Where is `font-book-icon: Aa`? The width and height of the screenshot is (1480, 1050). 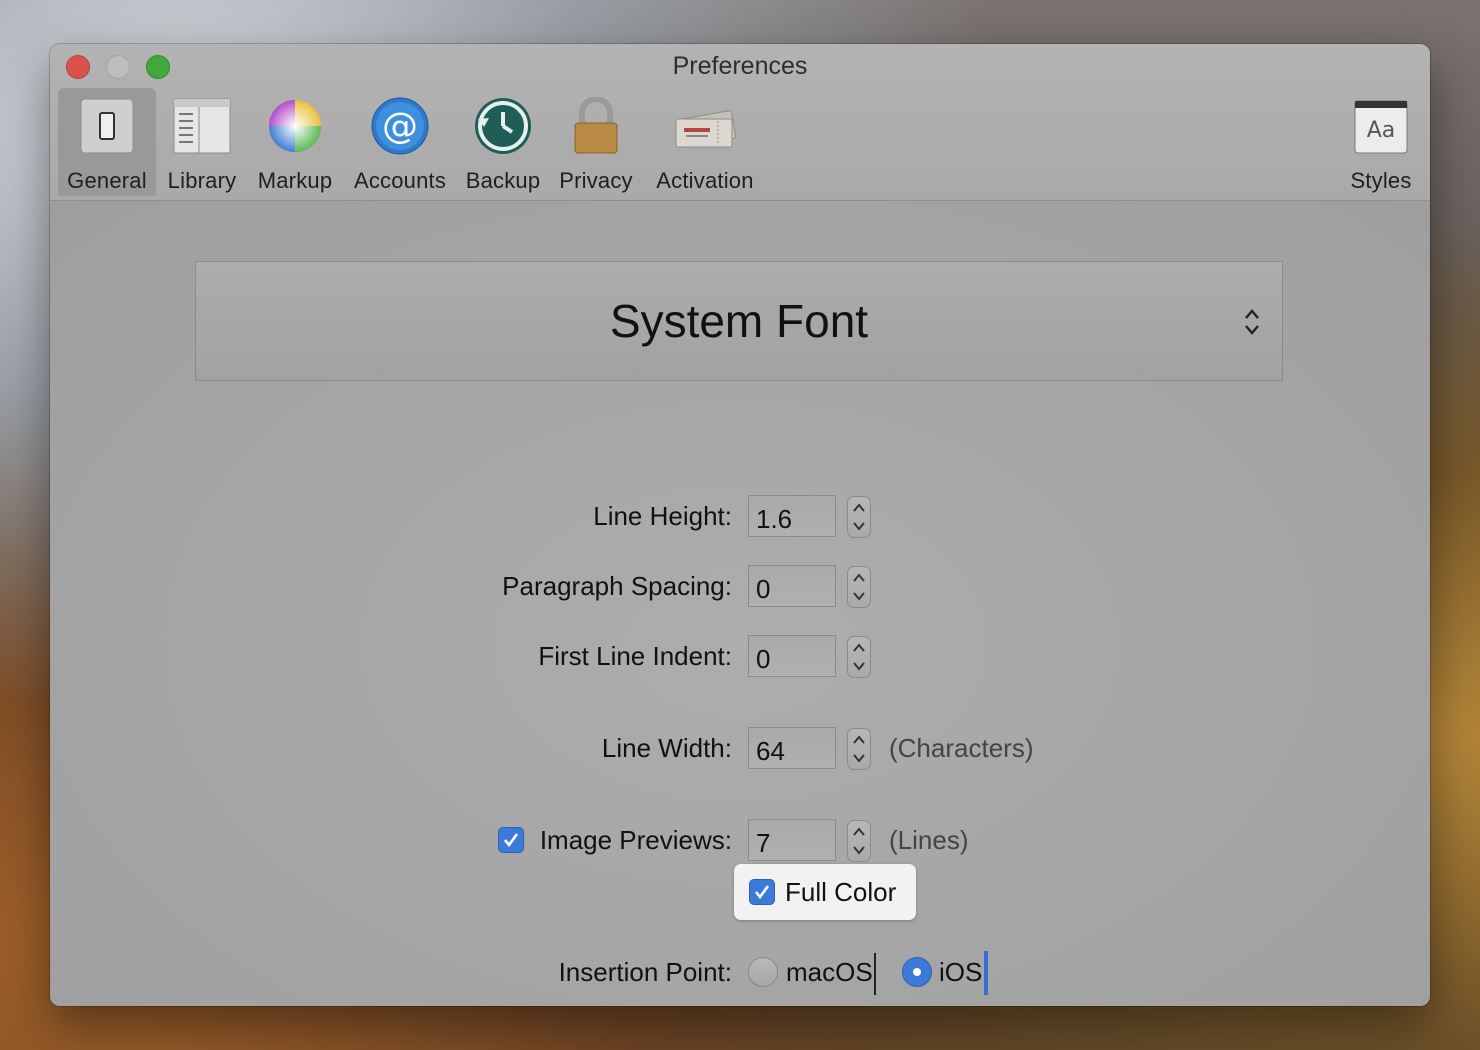
font-book-icon: Aa is located at coordinates (1381, 126).